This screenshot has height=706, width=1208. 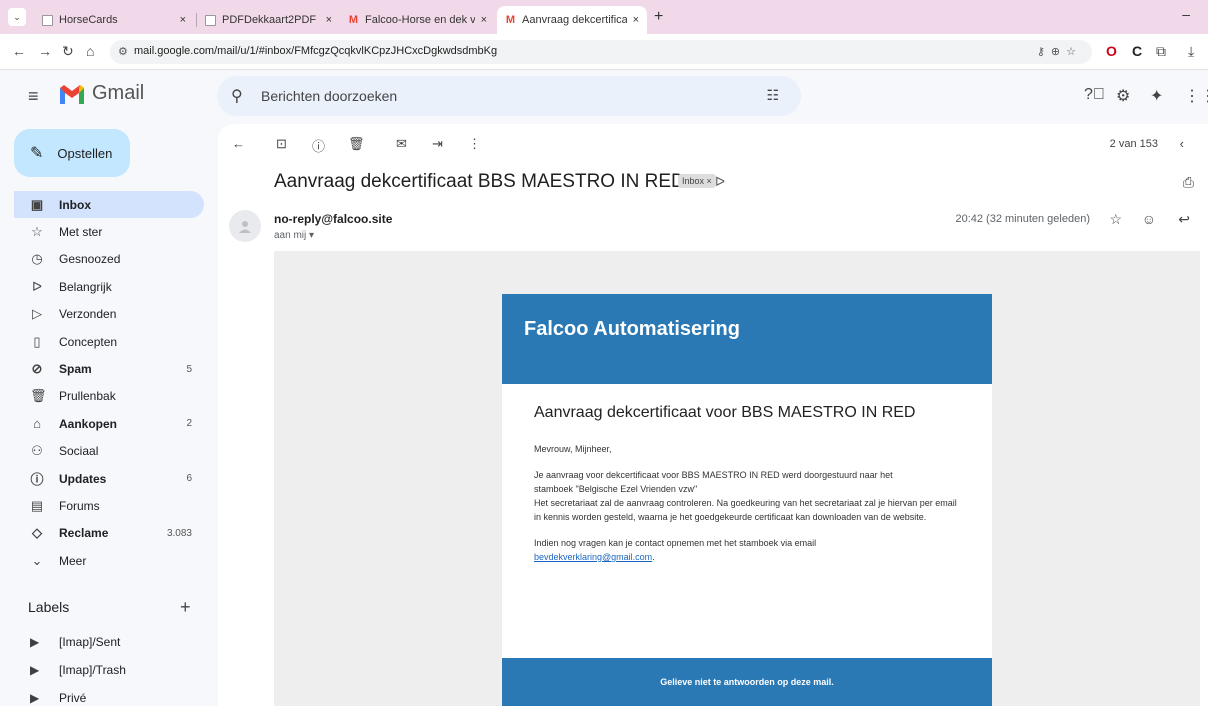 I want to click on search-icon: ⚲, so click(x=237, y=96).